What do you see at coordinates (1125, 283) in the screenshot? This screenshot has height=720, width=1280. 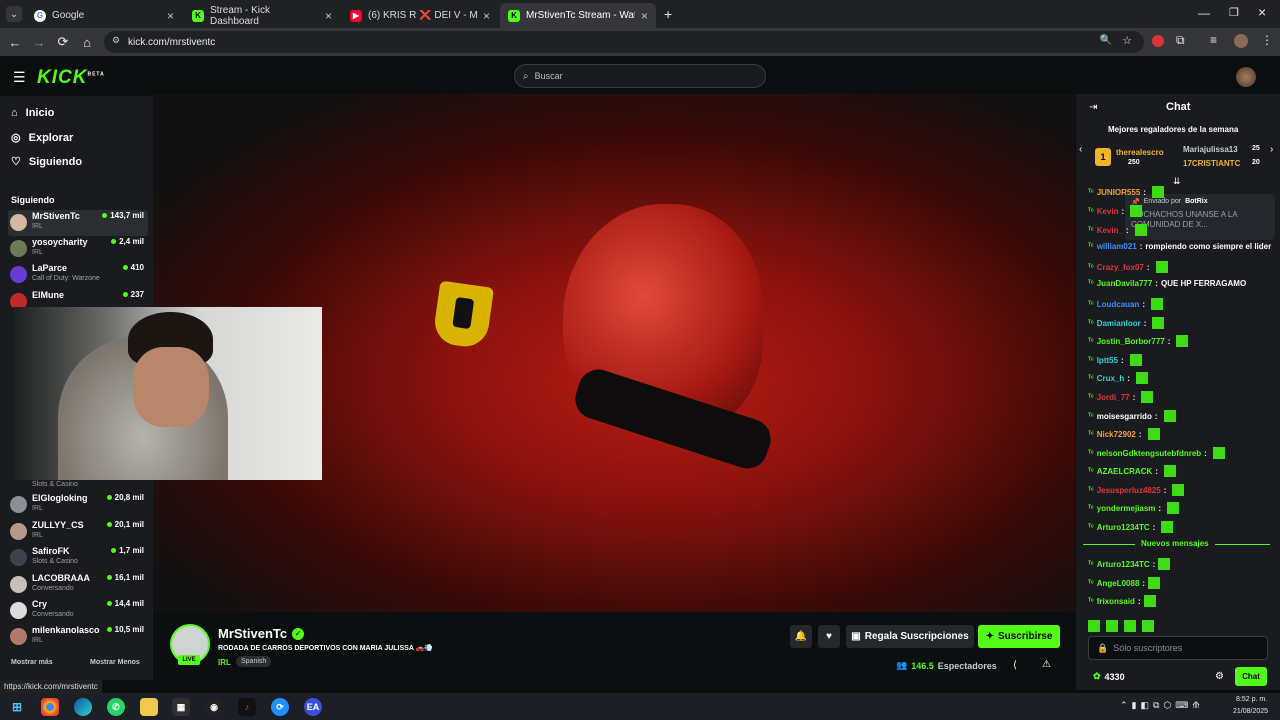 I see `chat-username: JuanDavila777` at bounding box center [1125, 283].